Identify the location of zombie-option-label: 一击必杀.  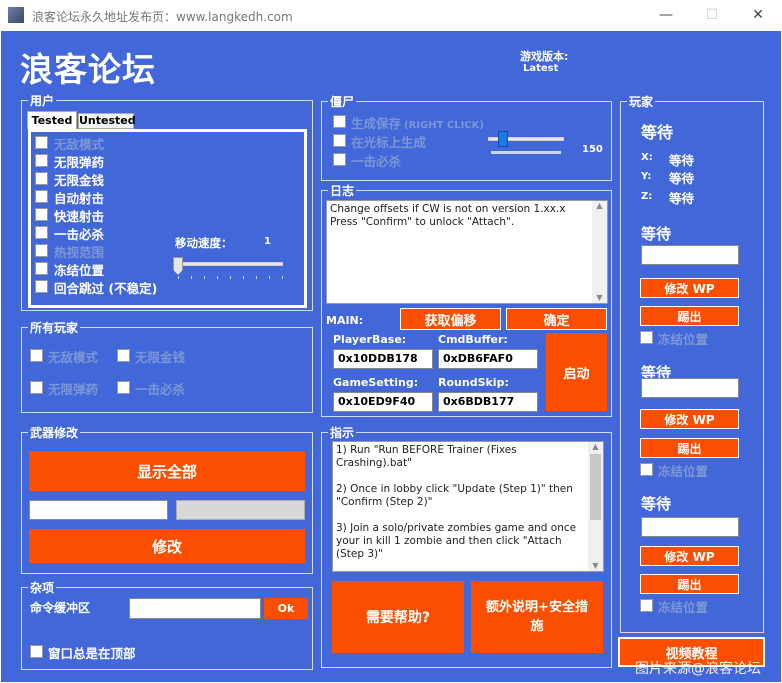
(376, 160).